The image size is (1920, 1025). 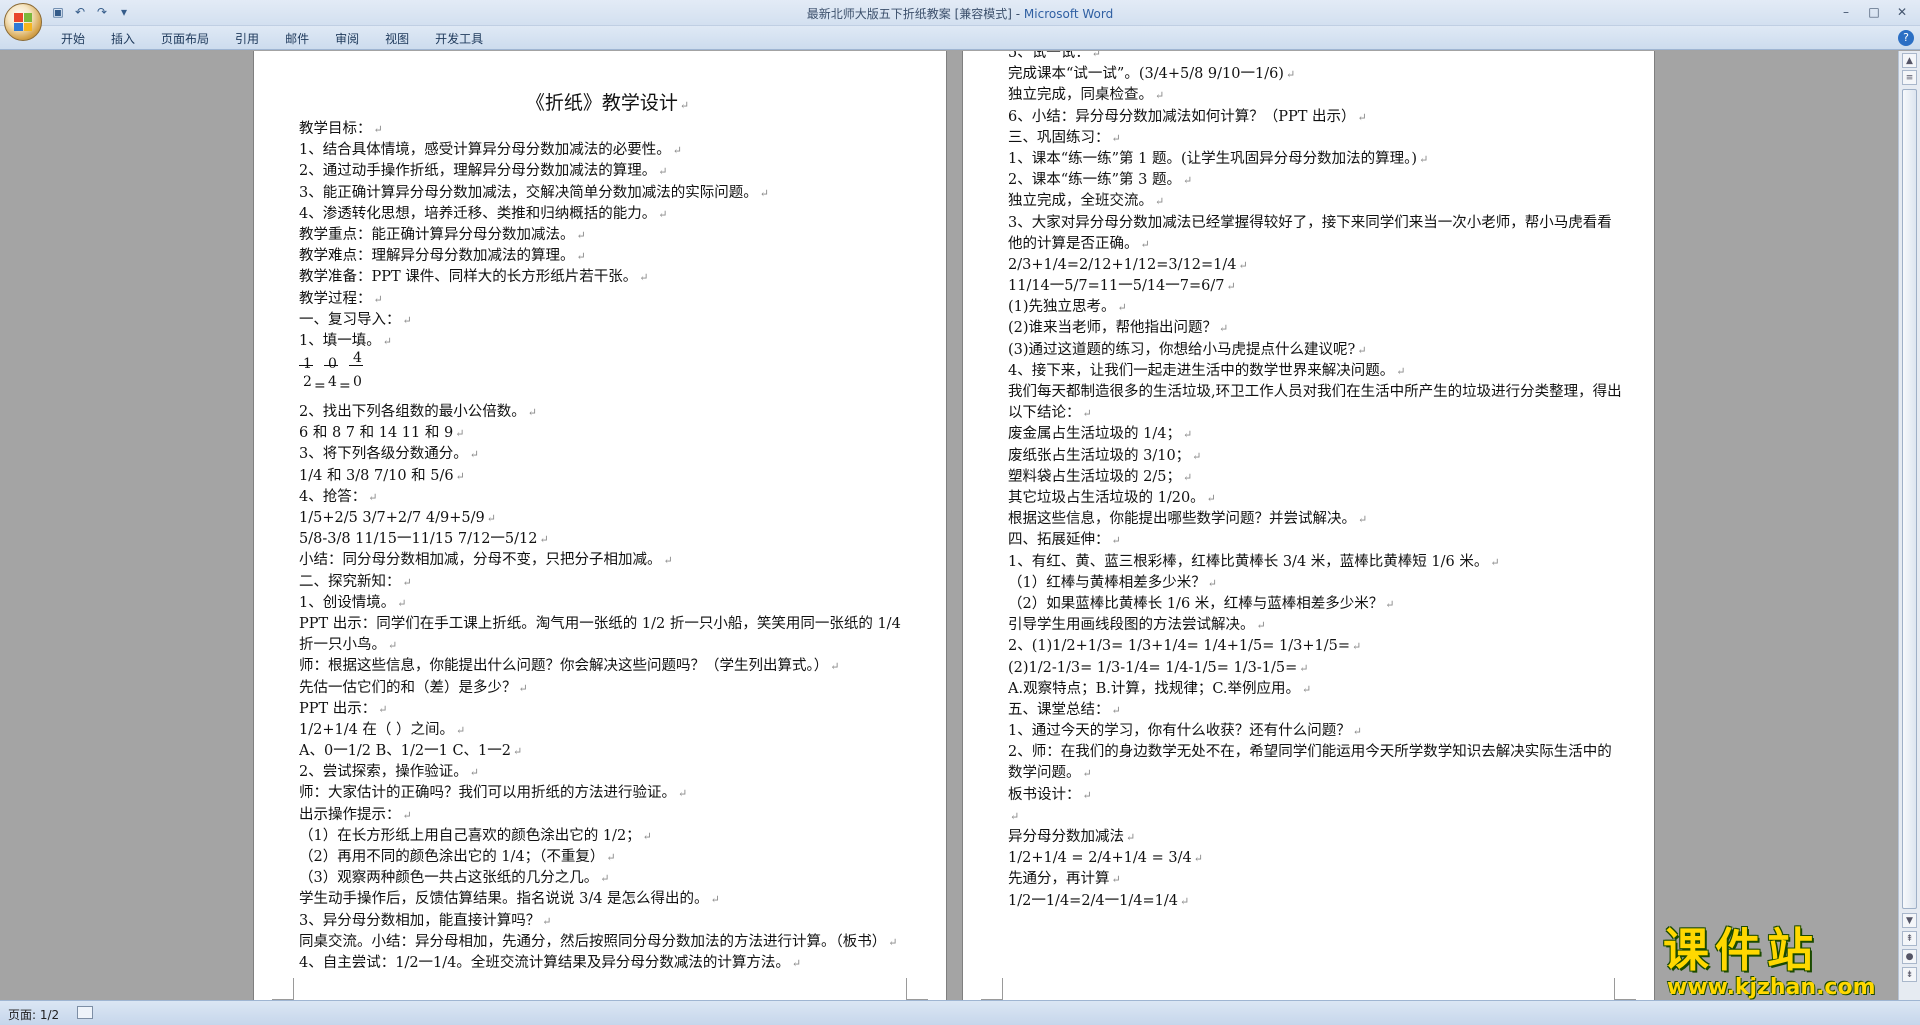 What do you see at coordinates (457, 857) in the screenshot?
I see `text-line: （2）再用不同的颜色涂出它的 1/4；（不重复） ↵` at bounding box center [457, 857].